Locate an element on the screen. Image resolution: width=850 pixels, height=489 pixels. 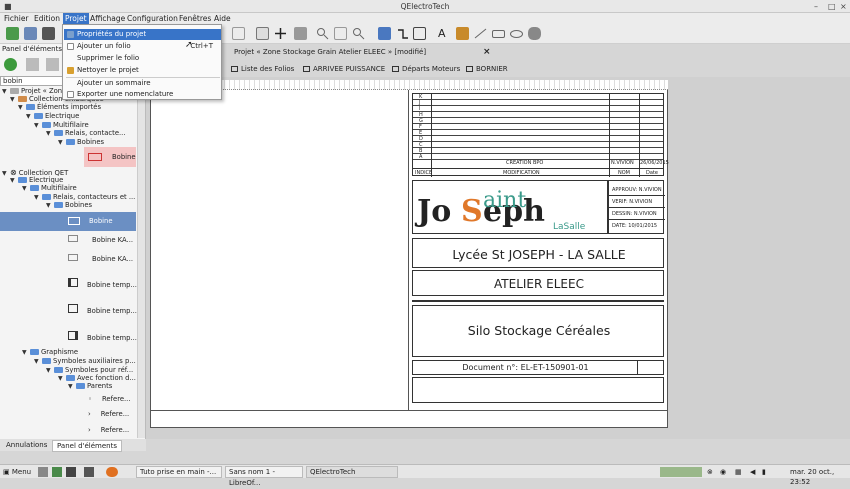
panel-title: Panel d'éléments is located at coordinates (32, 49).